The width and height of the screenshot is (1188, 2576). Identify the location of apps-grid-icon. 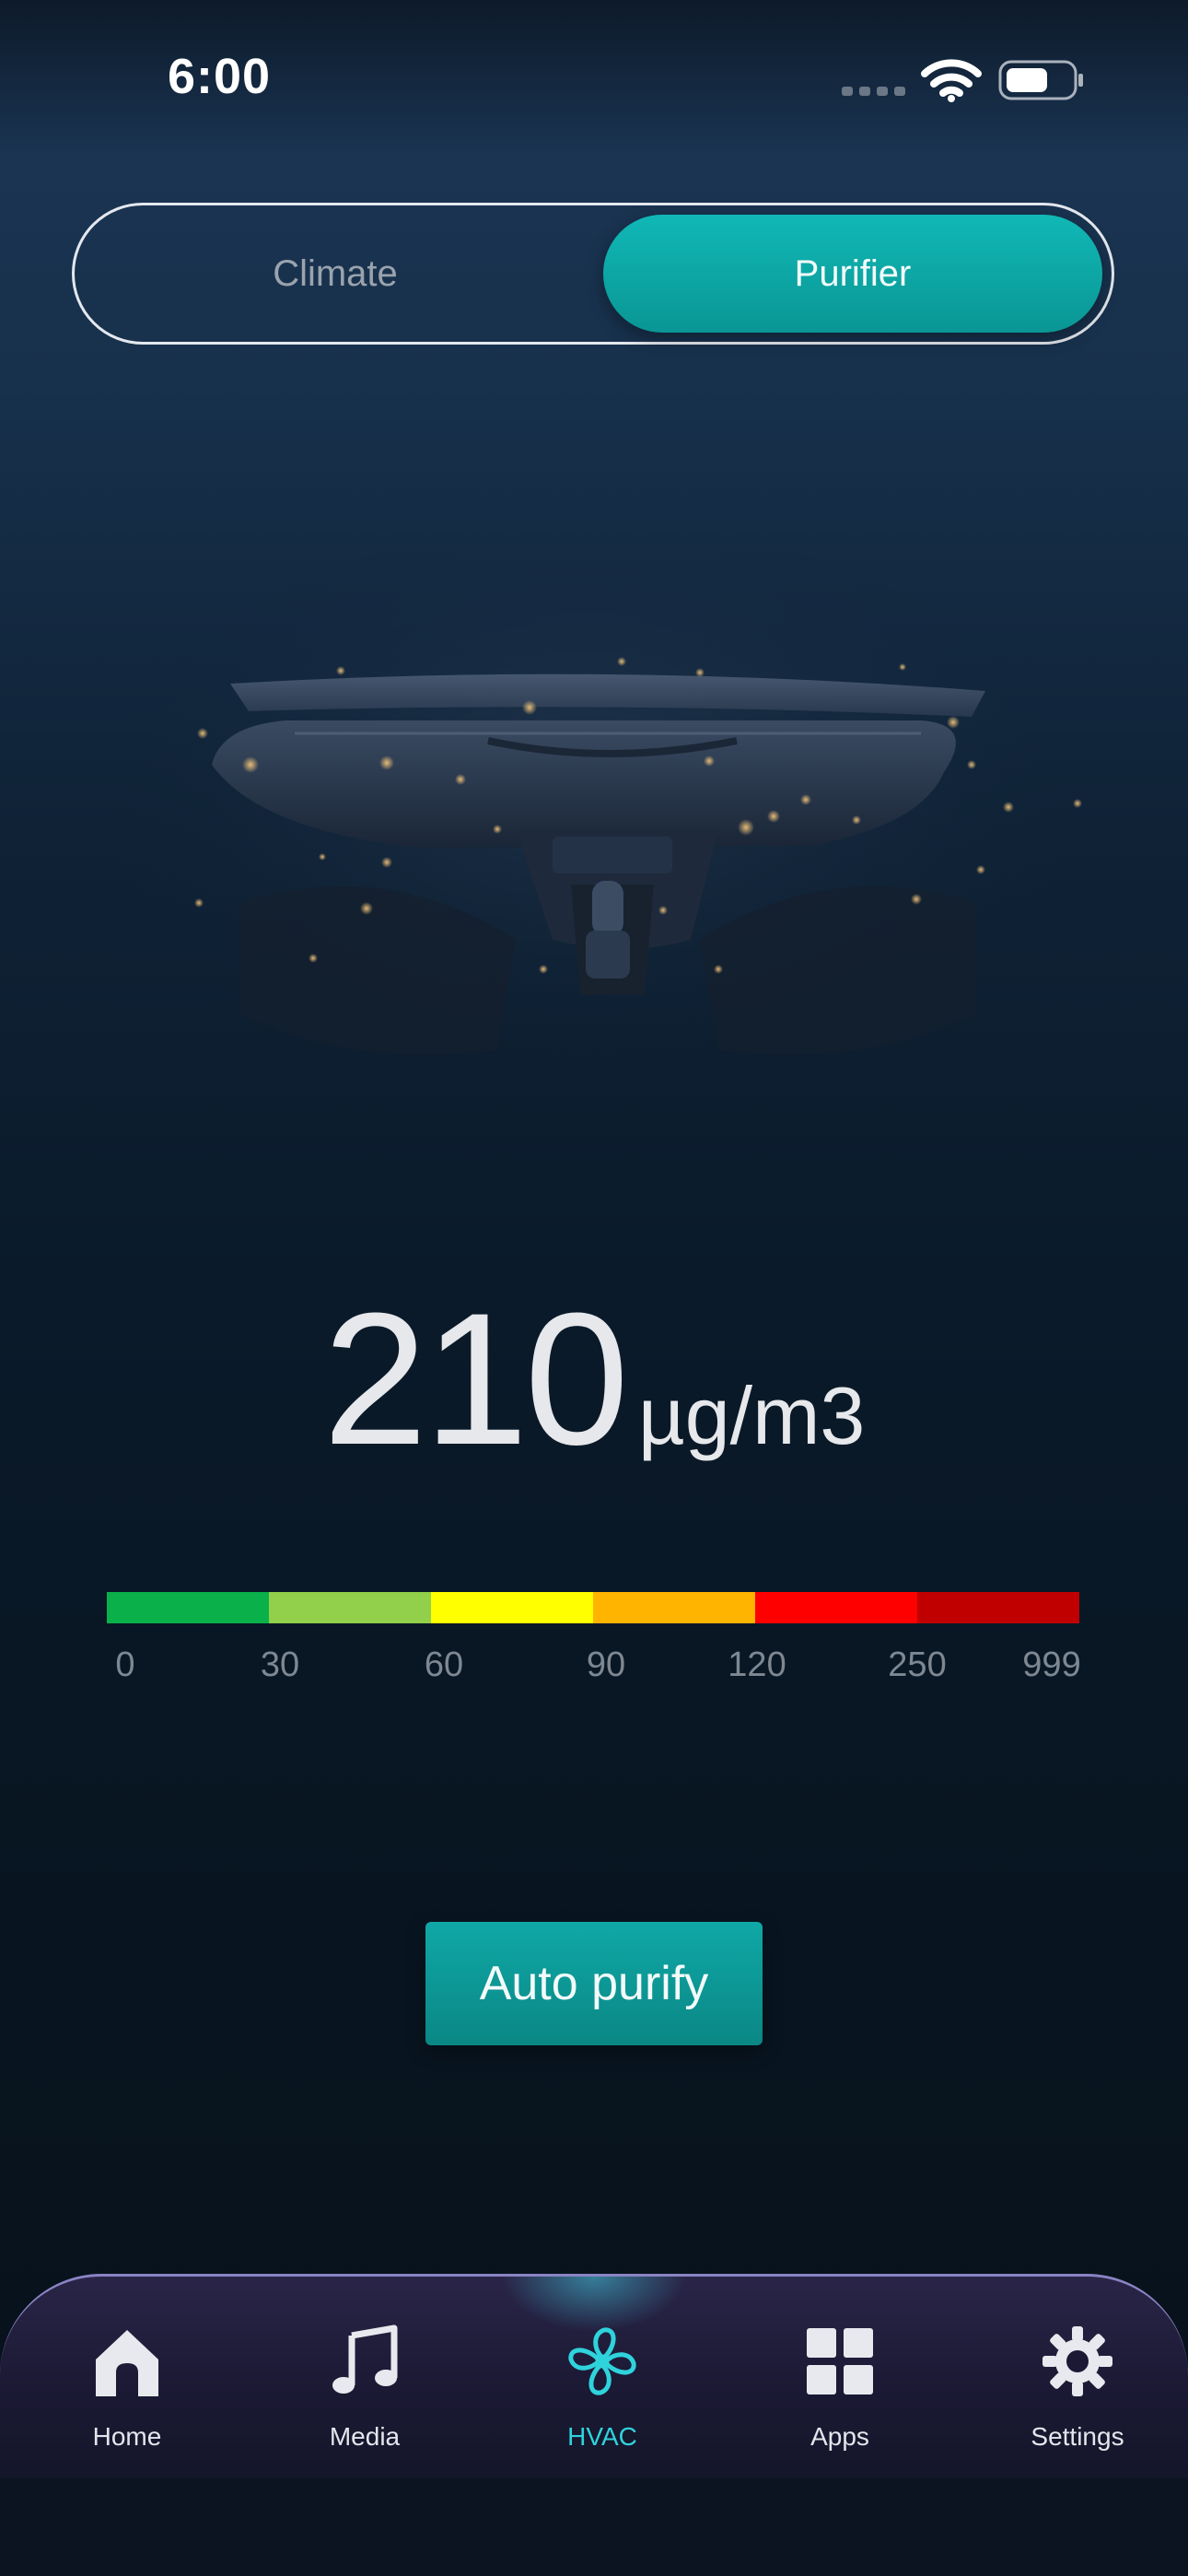
(840, 2361).